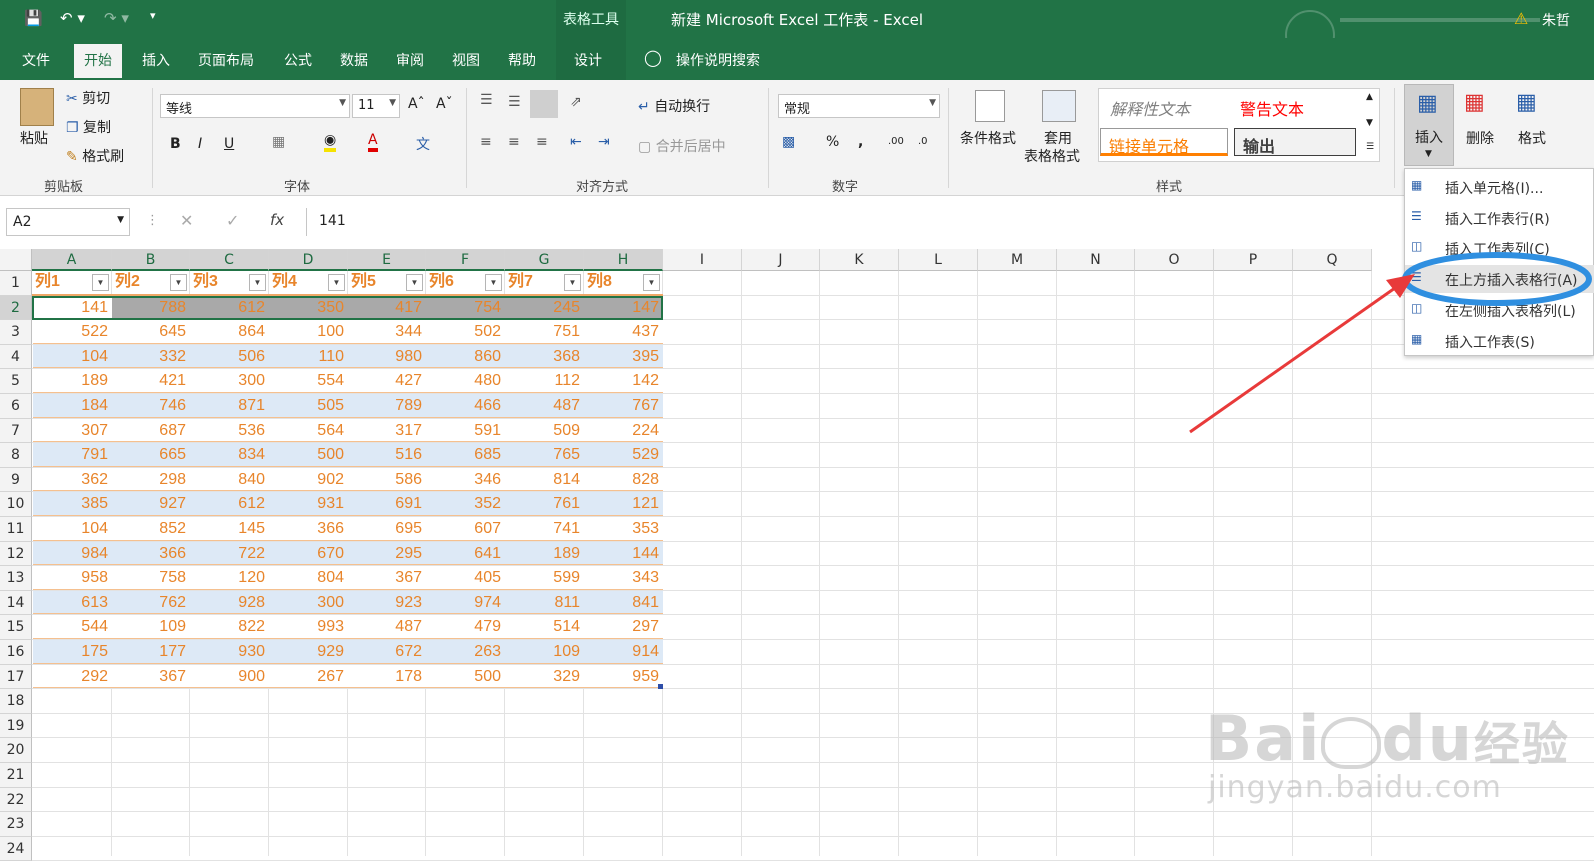  I want to click on watermark-jingyan: 经验, so click(1521, 744).